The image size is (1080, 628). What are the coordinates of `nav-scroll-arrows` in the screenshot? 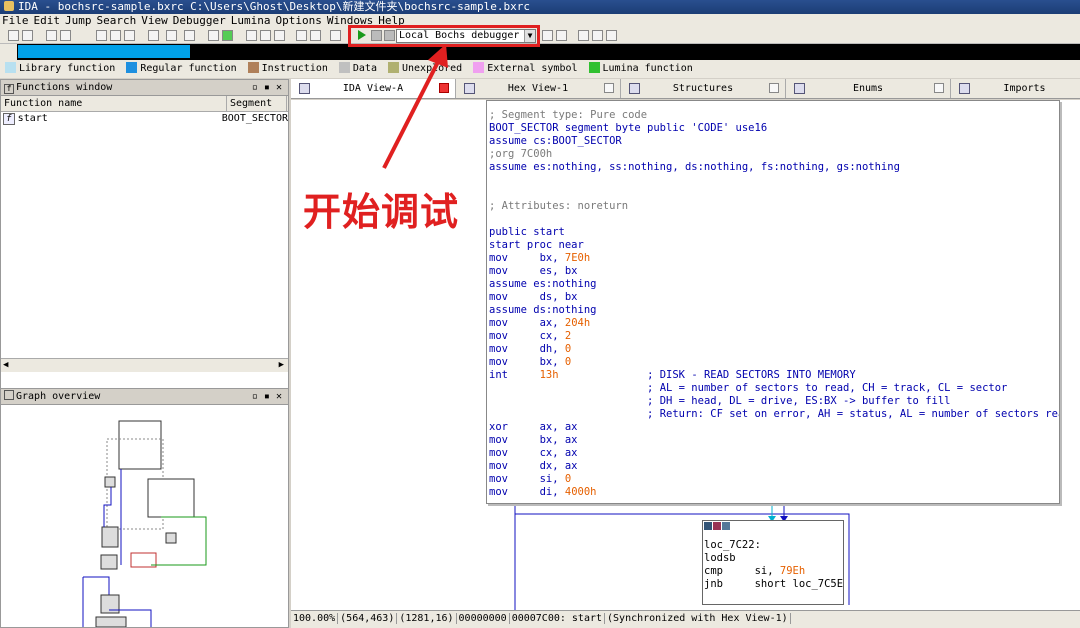 It's located at (8, 52).